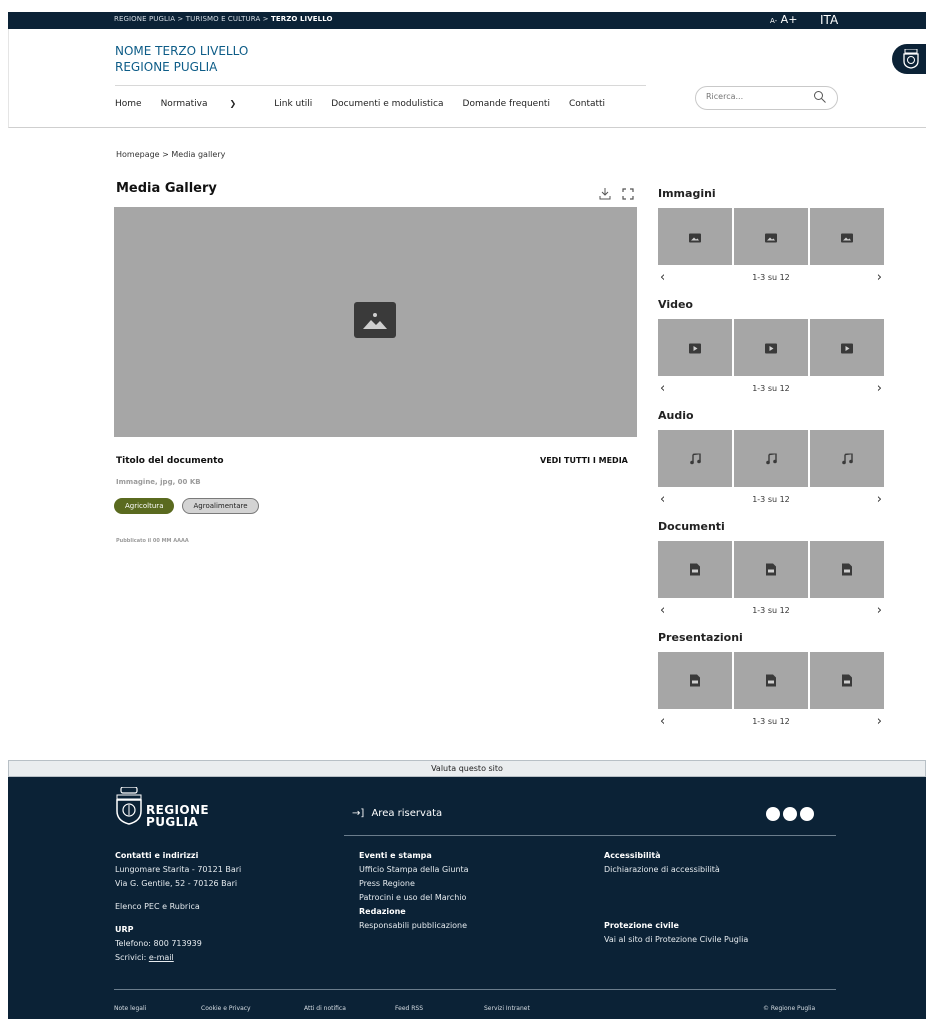  Describe the element at coordinates (820, 97) in the screenshot. I see `search-icon` at that location.